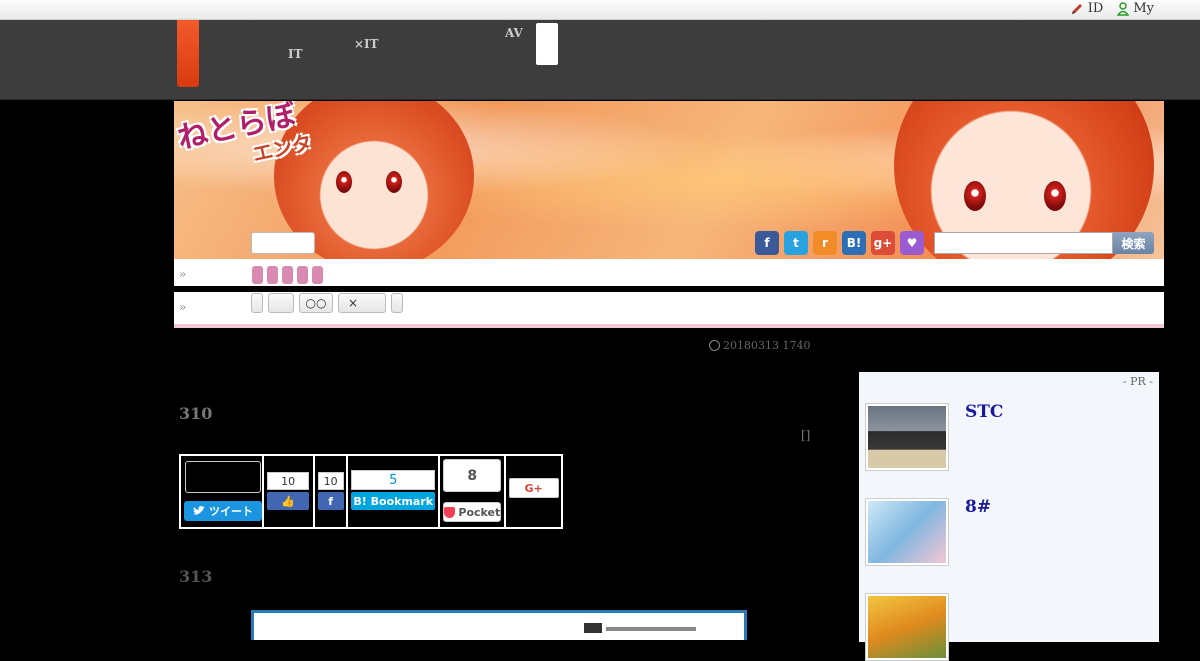 This screenshot has width=1200, height=661. I want to click on fb-share-button: f, so click(330, 501).